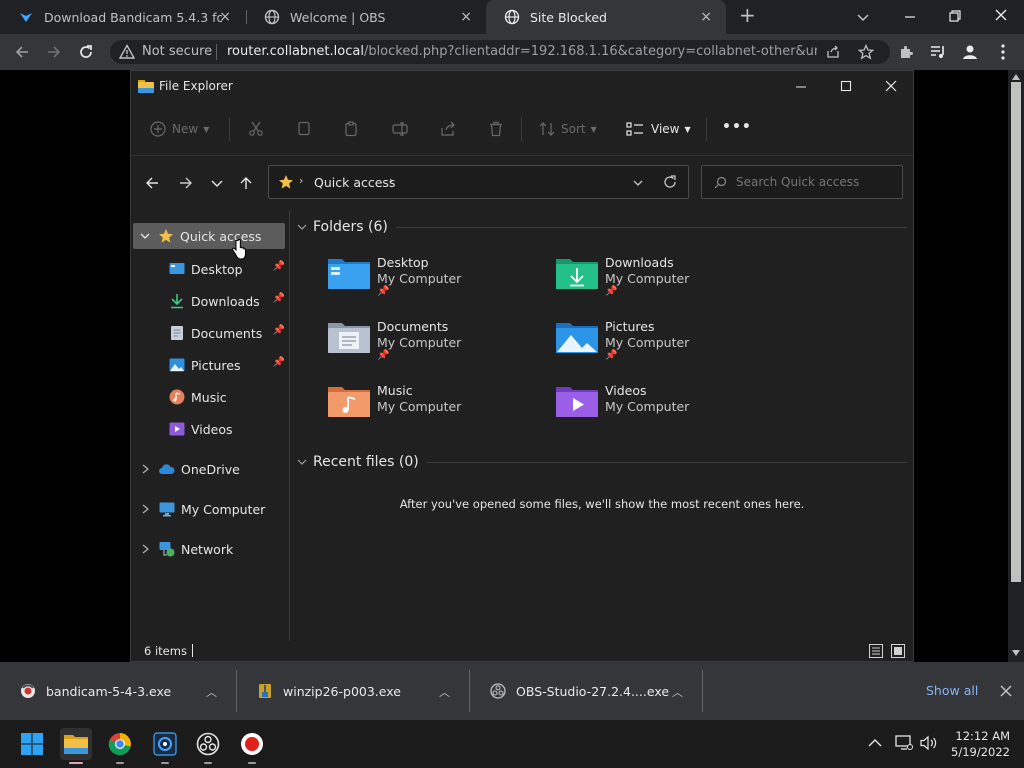 This screenshot has height=768, width=1024. What do you see at coordinates (289, 426) in the screenshot?
I see `pane-divider` at bounding box center [289, 426].